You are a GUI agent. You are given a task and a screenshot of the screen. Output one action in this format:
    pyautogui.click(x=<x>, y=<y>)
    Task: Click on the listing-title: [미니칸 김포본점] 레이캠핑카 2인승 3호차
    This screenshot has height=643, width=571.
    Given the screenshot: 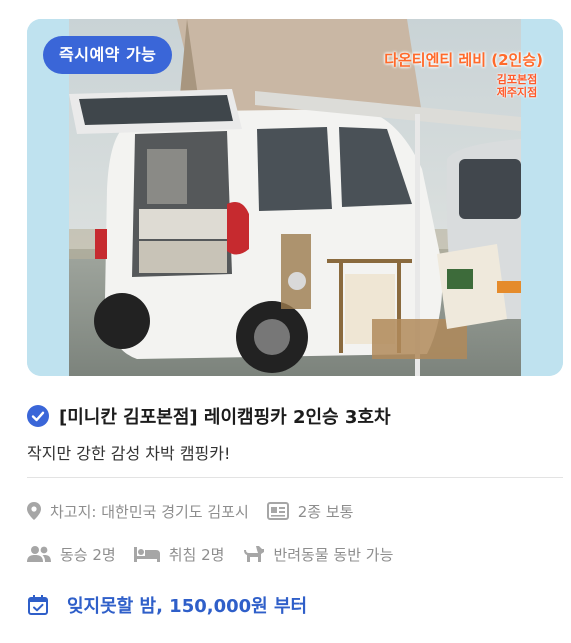 What is the action you would take?
    pyautogui.click(x=225, y=416)
    